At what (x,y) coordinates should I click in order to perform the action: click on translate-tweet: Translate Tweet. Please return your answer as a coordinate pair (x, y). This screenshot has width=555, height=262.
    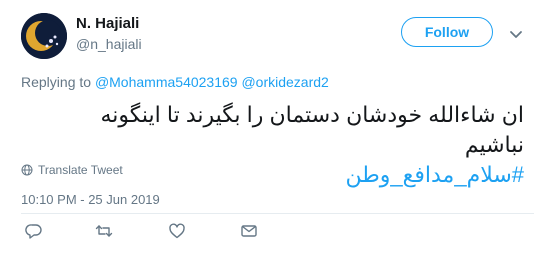
    Looking at the image, I should click on (72, 170).